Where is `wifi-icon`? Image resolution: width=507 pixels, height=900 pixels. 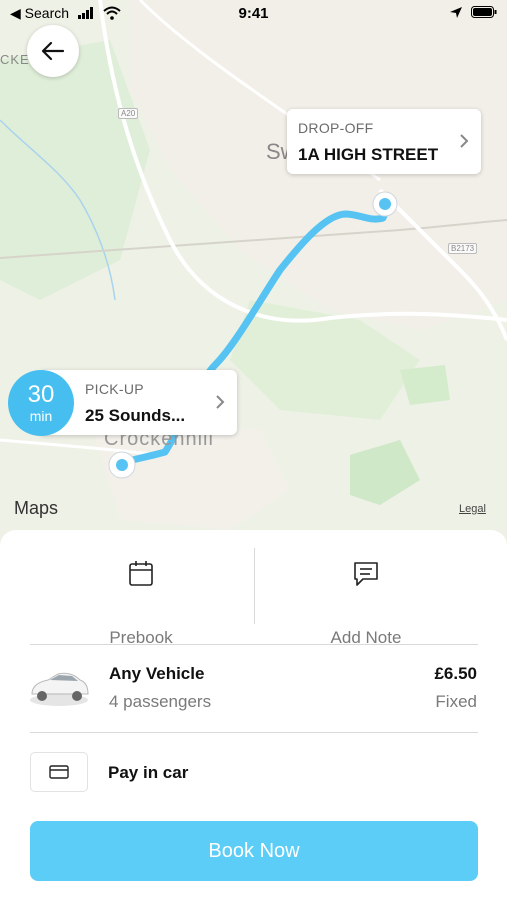 wifi-icon is located at coordinates (112, 13).